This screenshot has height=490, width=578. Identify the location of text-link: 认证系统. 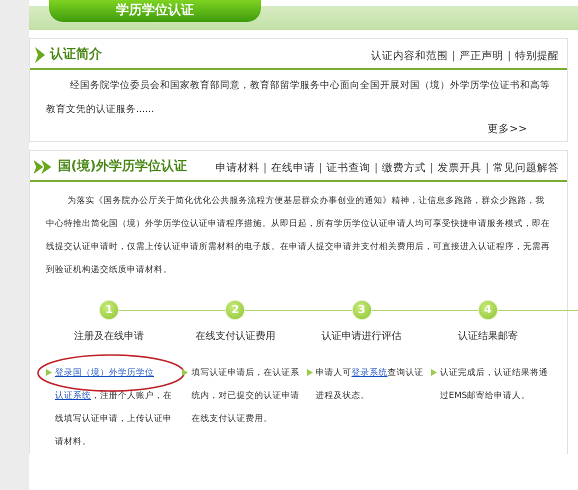
(73, 395).